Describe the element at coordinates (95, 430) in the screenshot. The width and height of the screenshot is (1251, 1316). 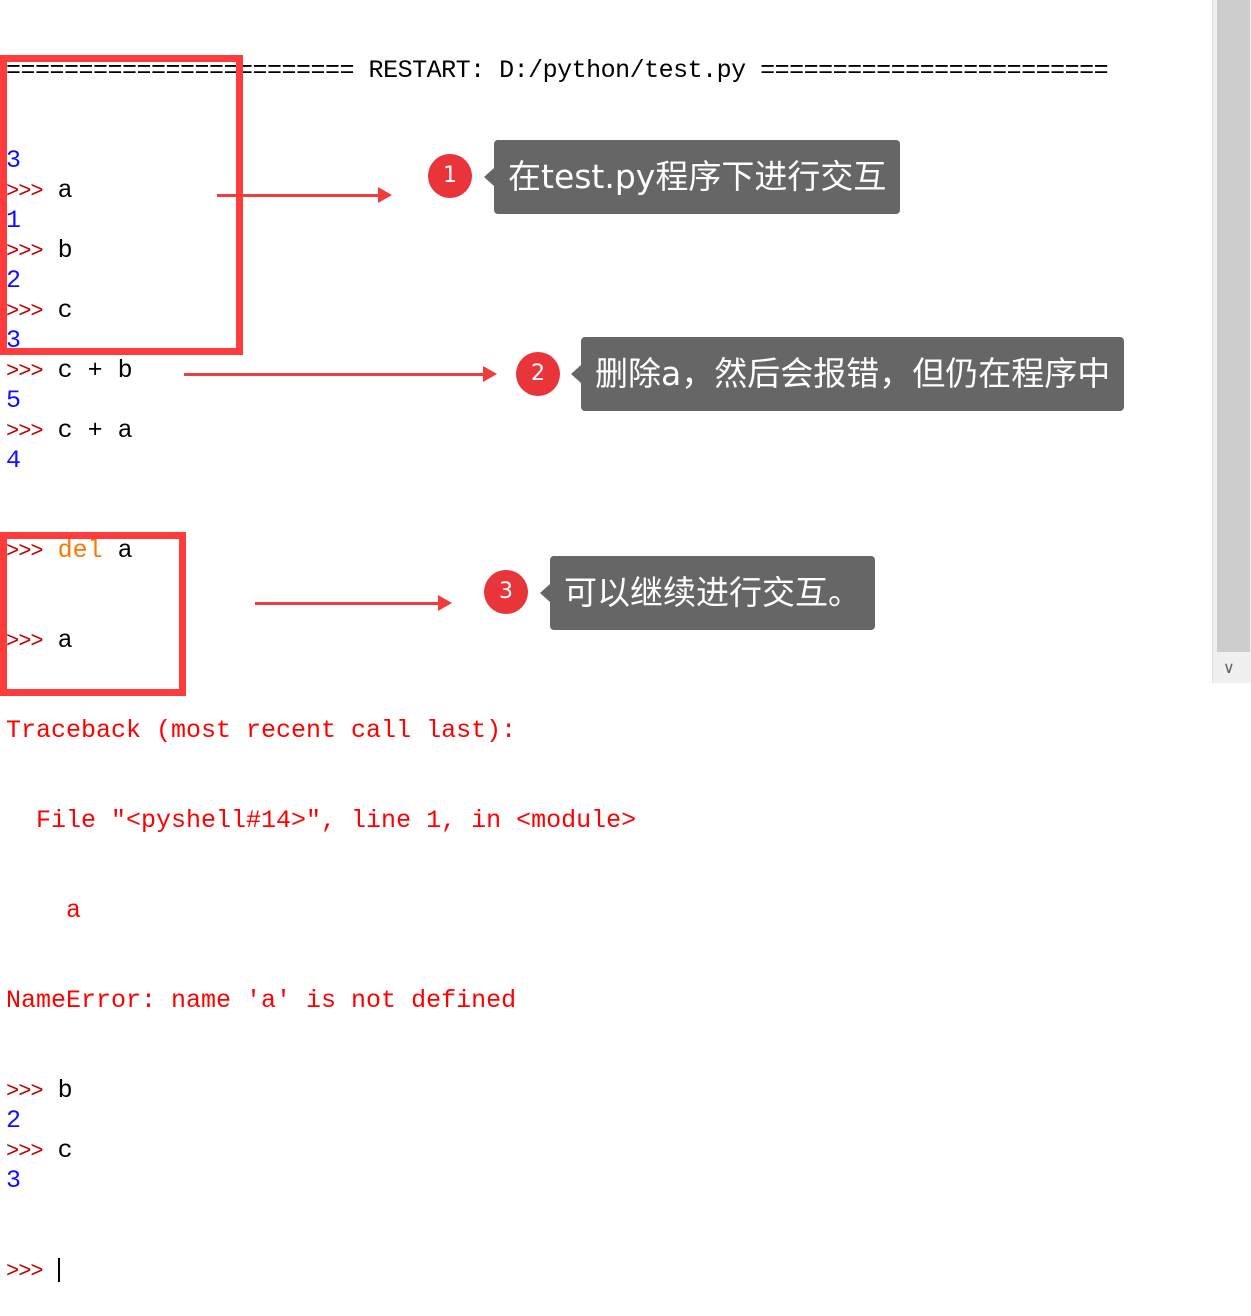
I see `input-text: c + a` at that location.